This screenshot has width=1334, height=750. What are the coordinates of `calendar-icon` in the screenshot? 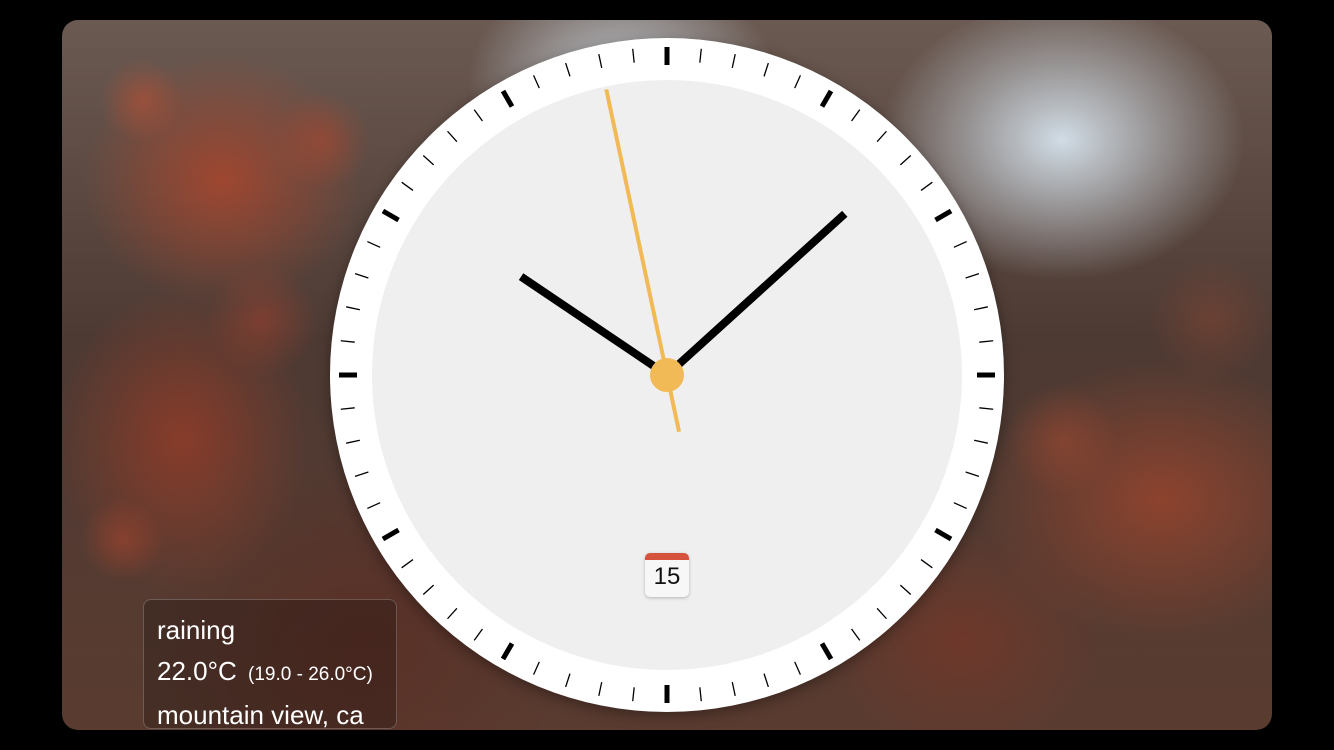 It's located at (667, 556).